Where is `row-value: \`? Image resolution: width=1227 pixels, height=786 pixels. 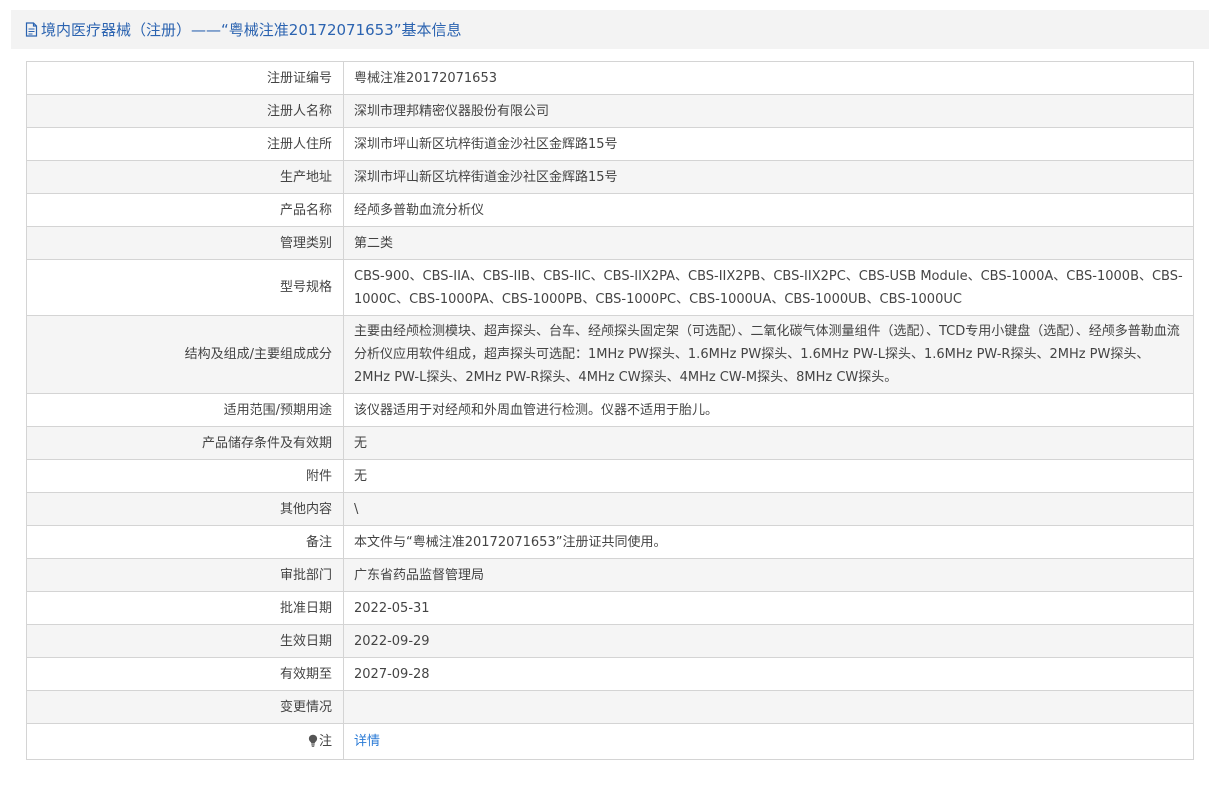
row-value: \ is located at coordinates (768, 509).